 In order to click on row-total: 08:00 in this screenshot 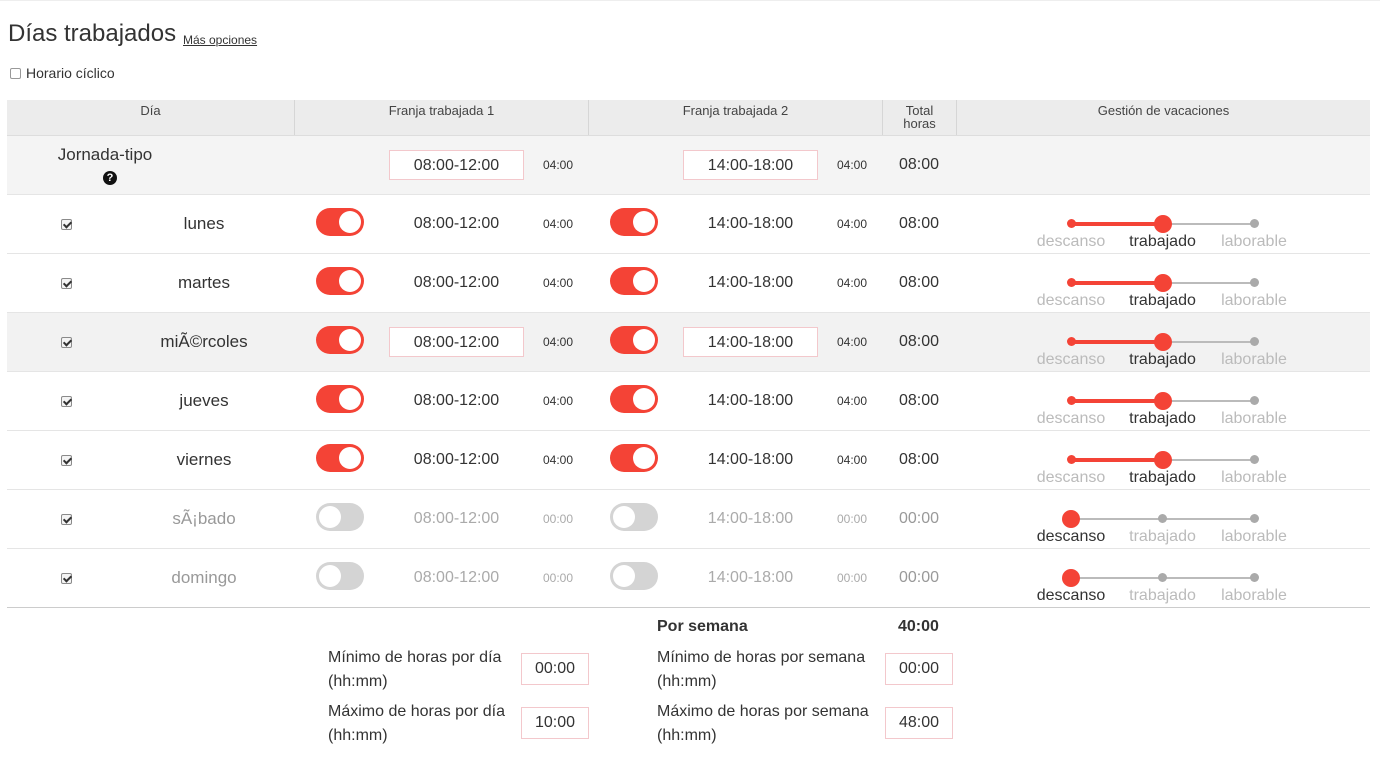, I will do `click(919, 341)`.